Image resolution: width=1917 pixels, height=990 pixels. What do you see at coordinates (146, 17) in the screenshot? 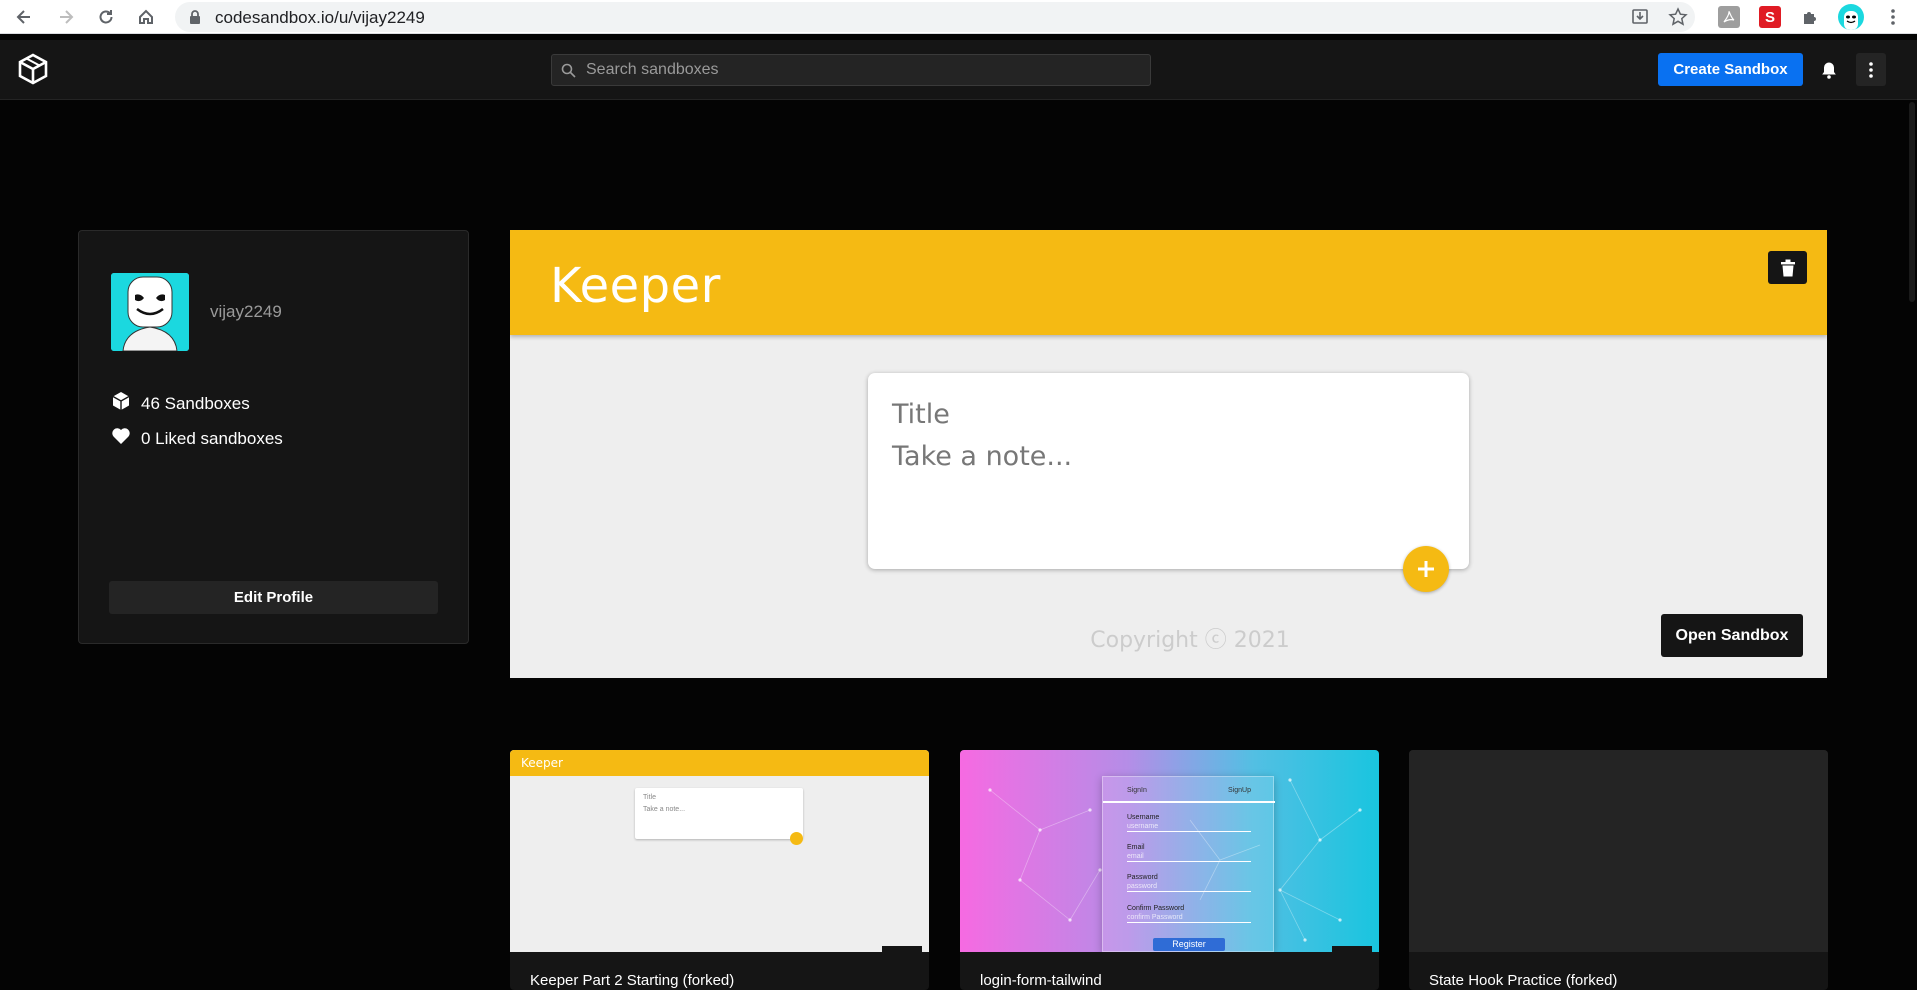
I see `home-icon` at bounding box center [146, 17].